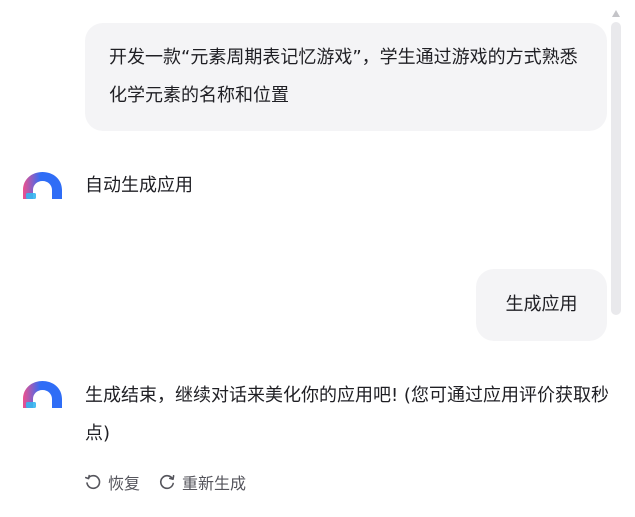 The image size is (635, 517). Describe the element at coordinates (93, 482) in the screenshot. I see `undo-icon` at that location.